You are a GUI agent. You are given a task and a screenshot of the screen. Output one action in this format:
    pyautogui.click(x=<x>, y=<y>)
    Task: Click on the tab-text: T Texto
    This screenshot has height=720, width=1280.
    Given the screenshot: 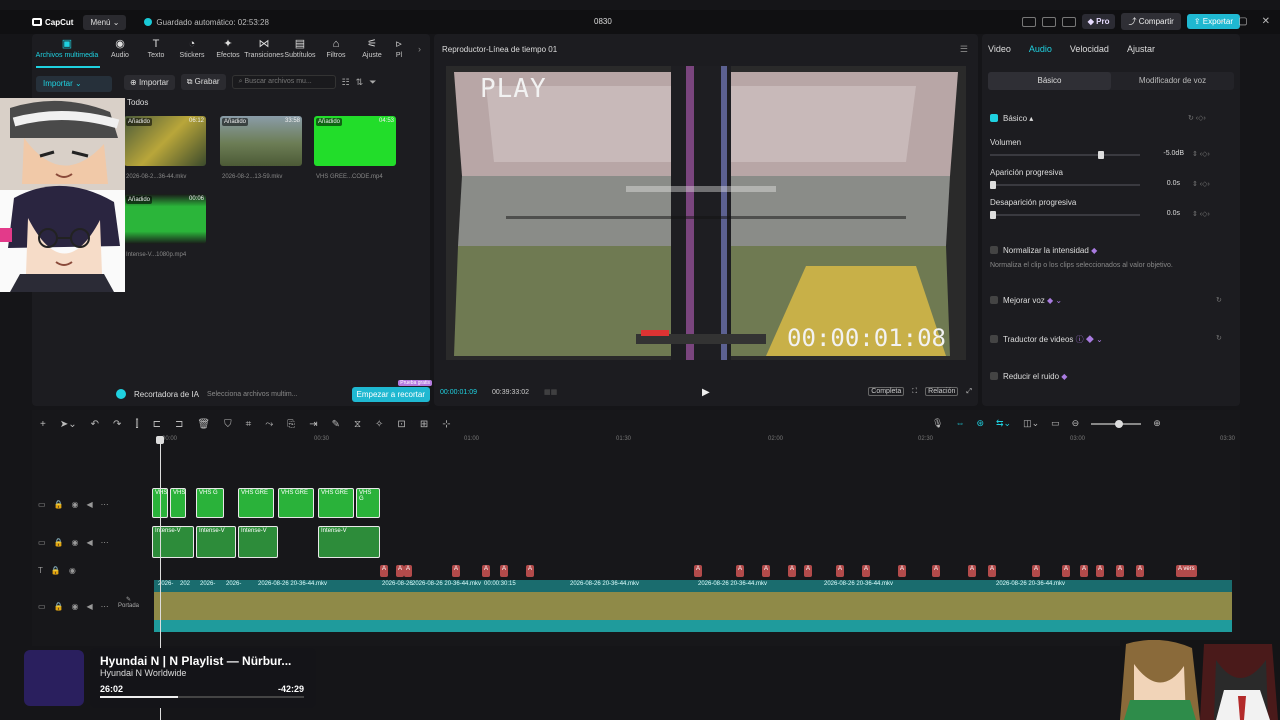 What is the action you would take?
    pyautogui.click(x=156, y=52)
    